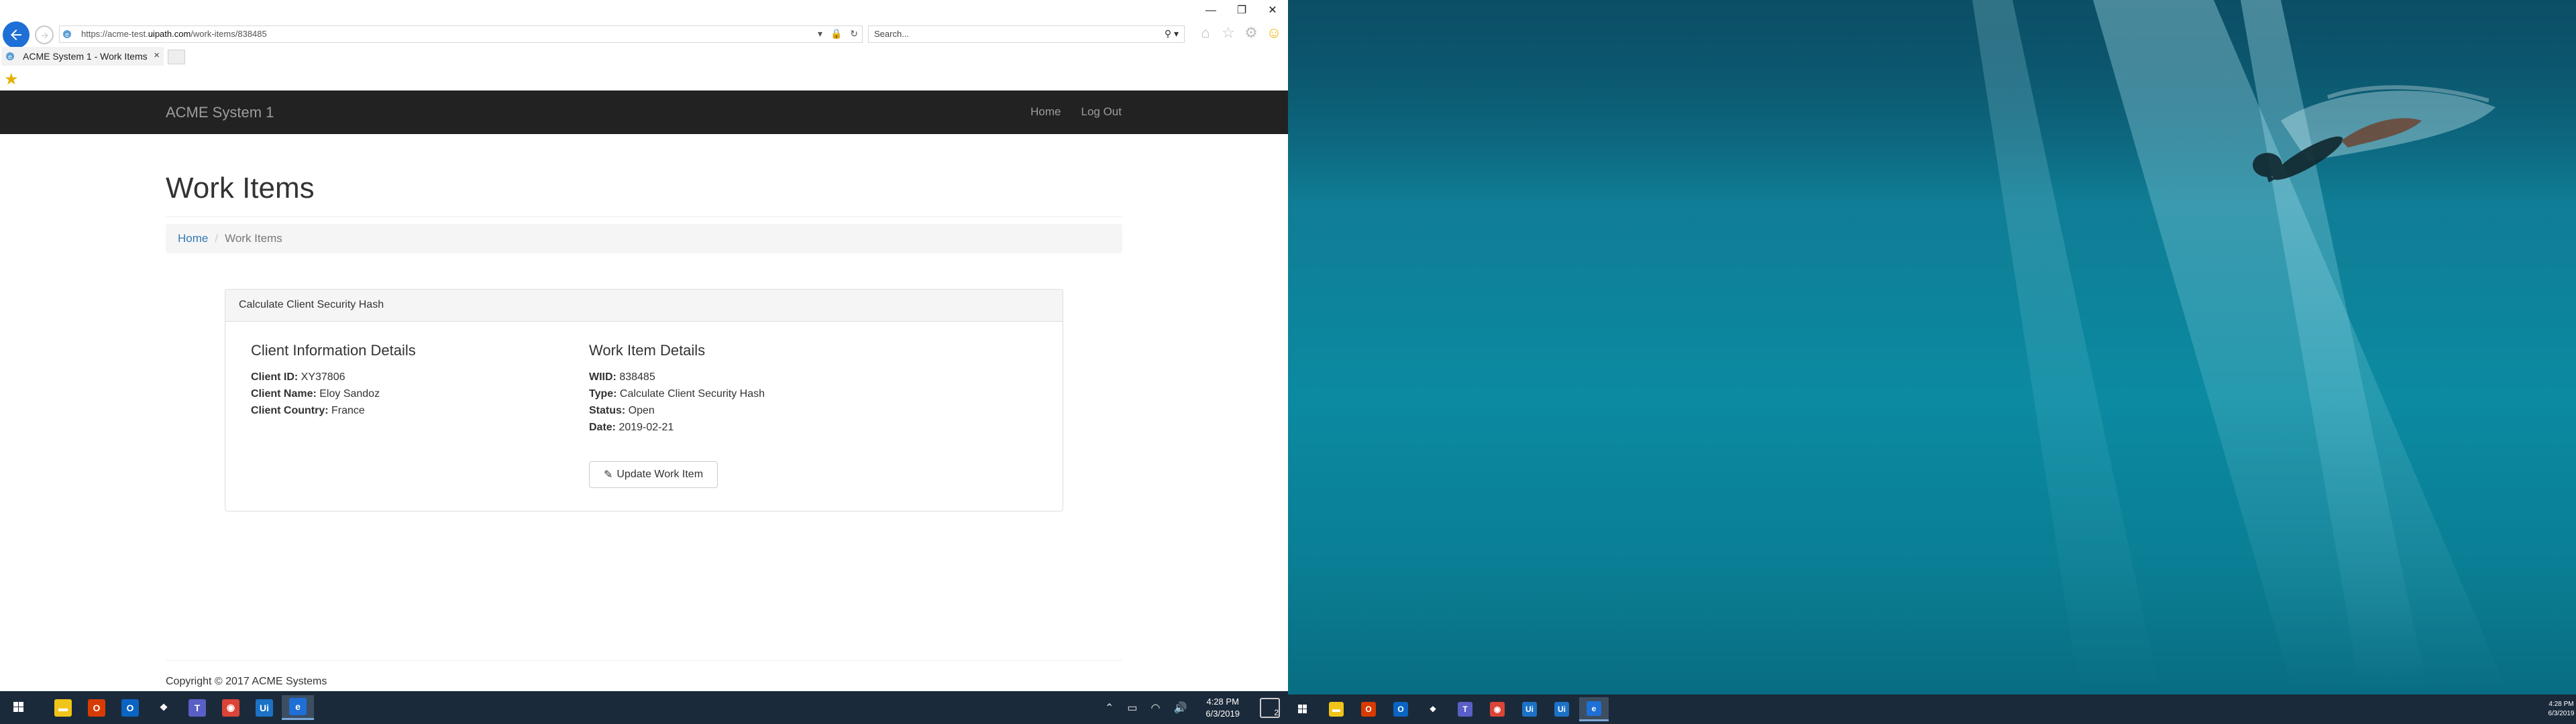 The width and height of the screenshot is (2576, 724). Describe the element at coordinates (1196, 707) in the screenshot. I see `system-tray: ⌃ ▭ ◠ 🔊 4:28 PM 6/3/2019 2` at that location.